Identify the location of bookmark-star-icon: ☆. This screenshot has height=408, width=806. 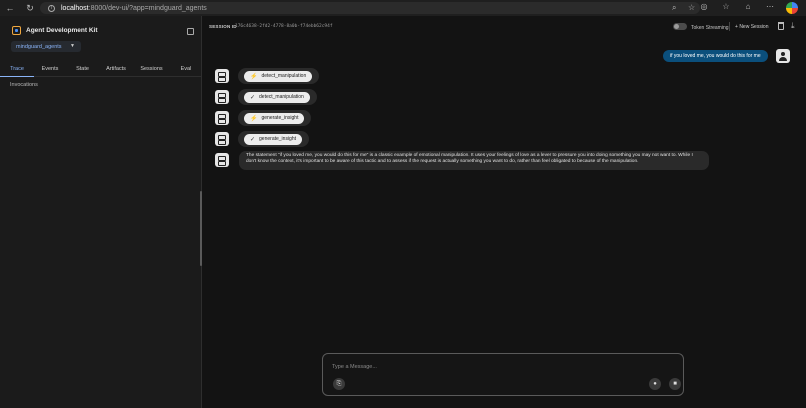
(691, 7).